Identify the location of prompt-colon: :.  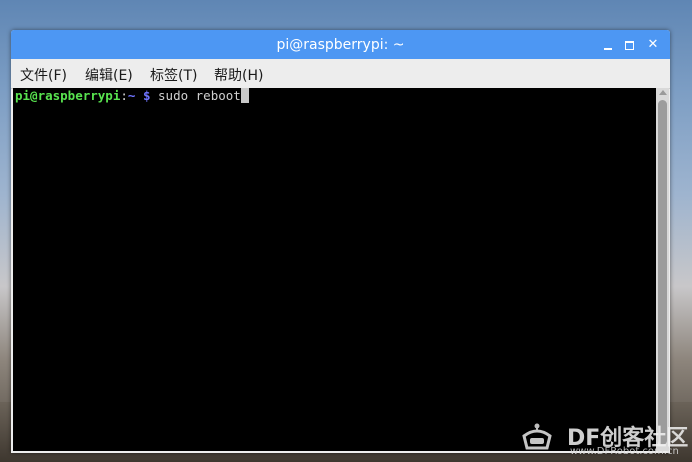
(124, 95).